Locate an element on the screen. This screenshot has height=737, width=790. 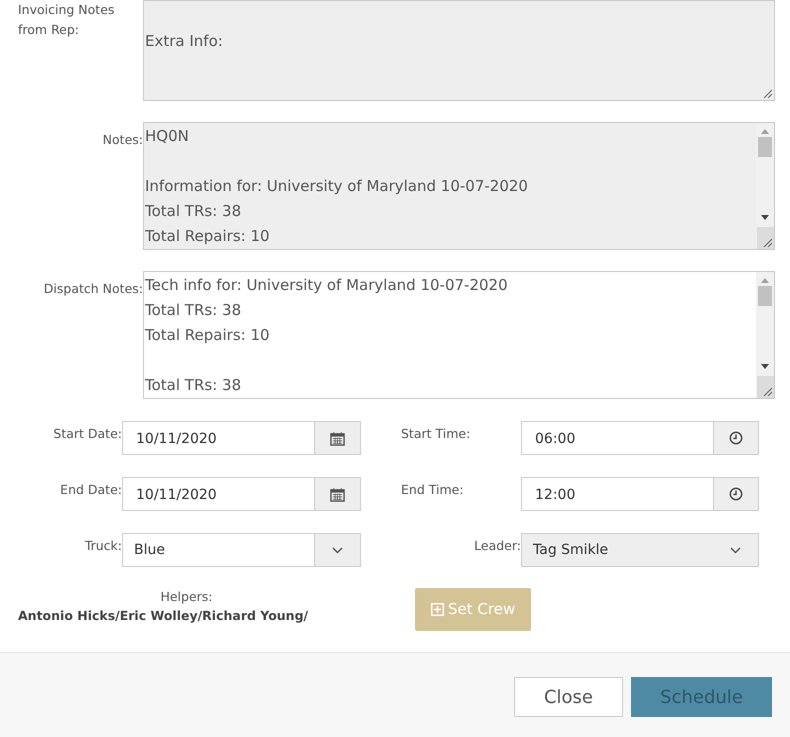
scroll-down-arrow-icon is located at coordinates (765, 366).